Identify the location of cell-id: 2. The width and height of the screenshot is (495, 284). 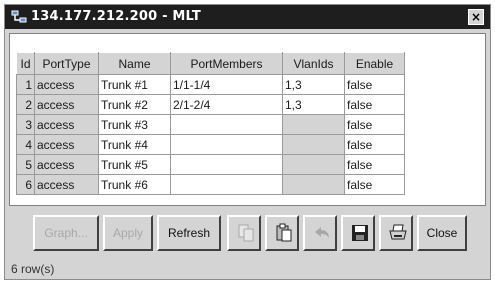
(25, 104).